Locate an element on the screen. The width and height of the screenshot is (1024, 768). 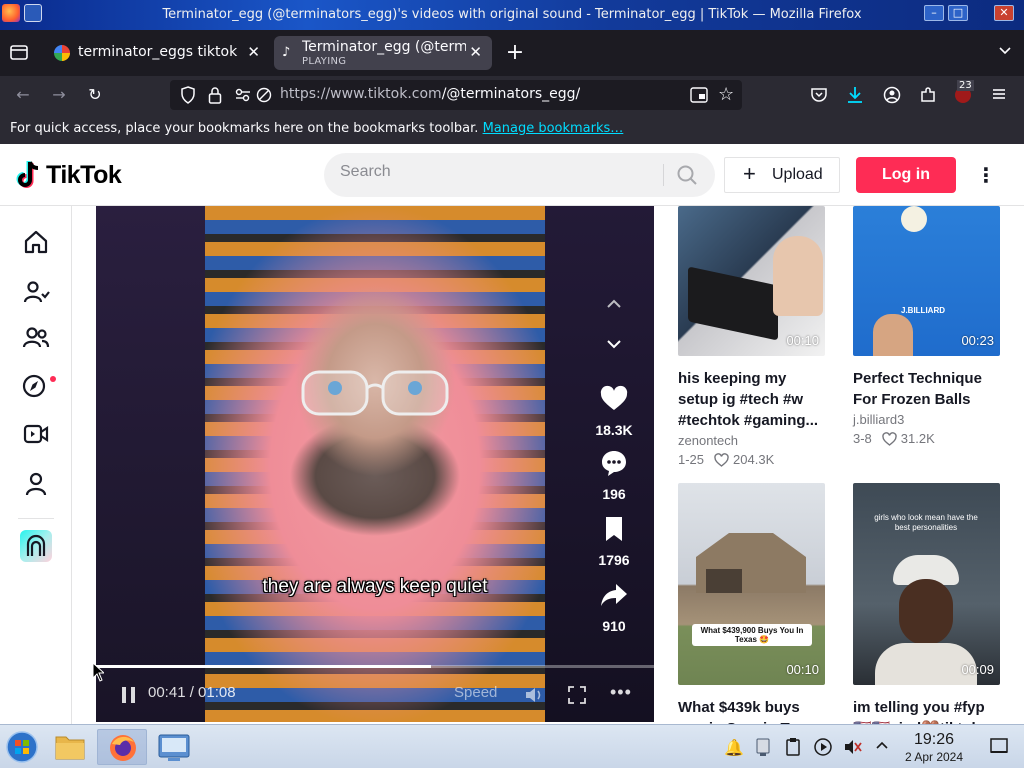
tiktok-header: TikTok + Upload Log in ⋮ is located at coordinates (512, 175).